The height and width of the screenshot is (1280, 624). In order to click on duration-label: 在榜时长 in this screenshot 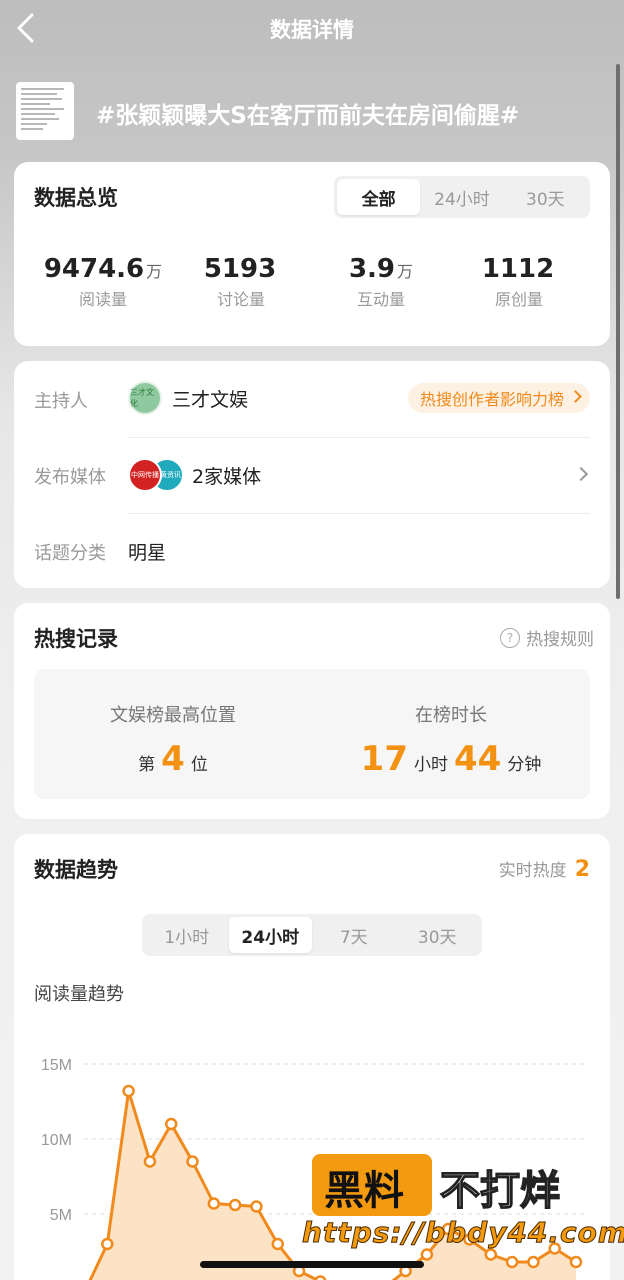, I will do `click(451, 715)`.